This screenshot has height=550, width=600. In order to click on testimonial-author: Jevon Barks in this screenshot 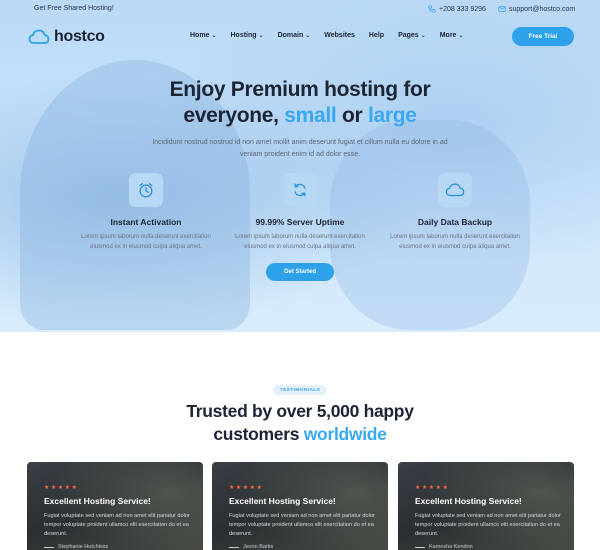, I will do `click(251, 547)`.